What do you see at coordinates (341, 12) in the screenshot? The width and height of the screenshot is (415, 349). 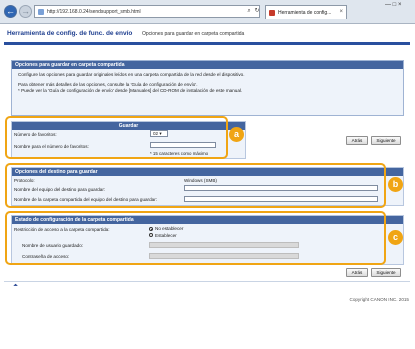 I see `close-tab-icon: ×` at bounding box center [341, 12].